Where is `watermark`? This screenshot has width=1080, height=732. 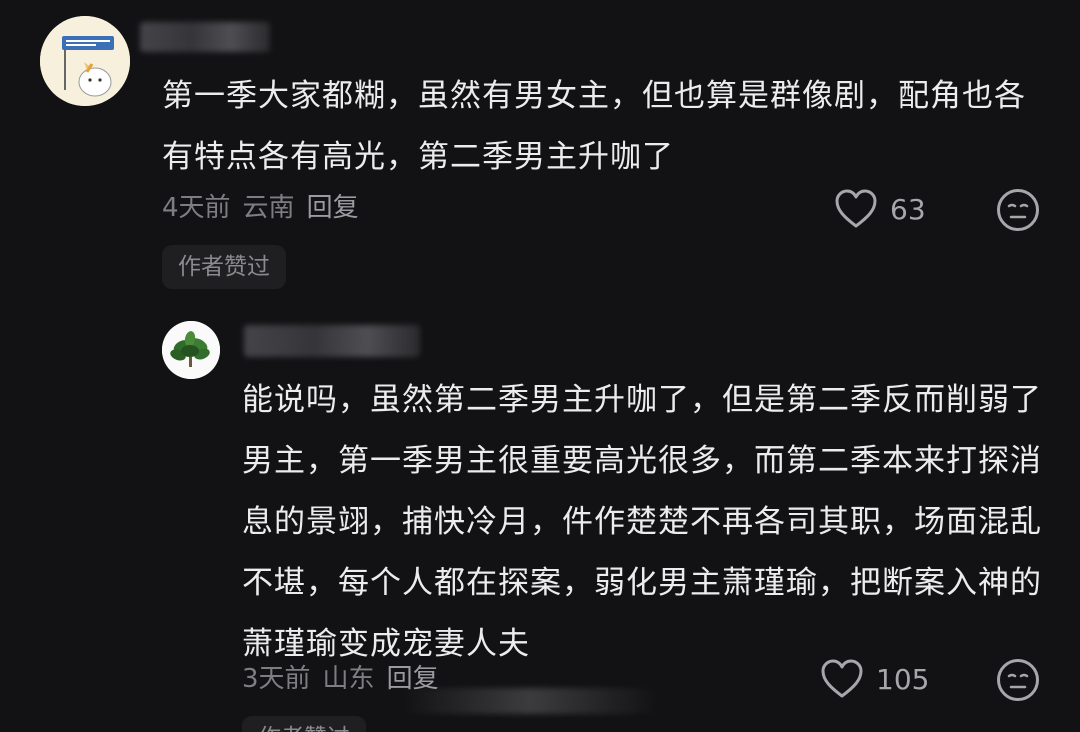
watermark is located at coordinates (530, 701).